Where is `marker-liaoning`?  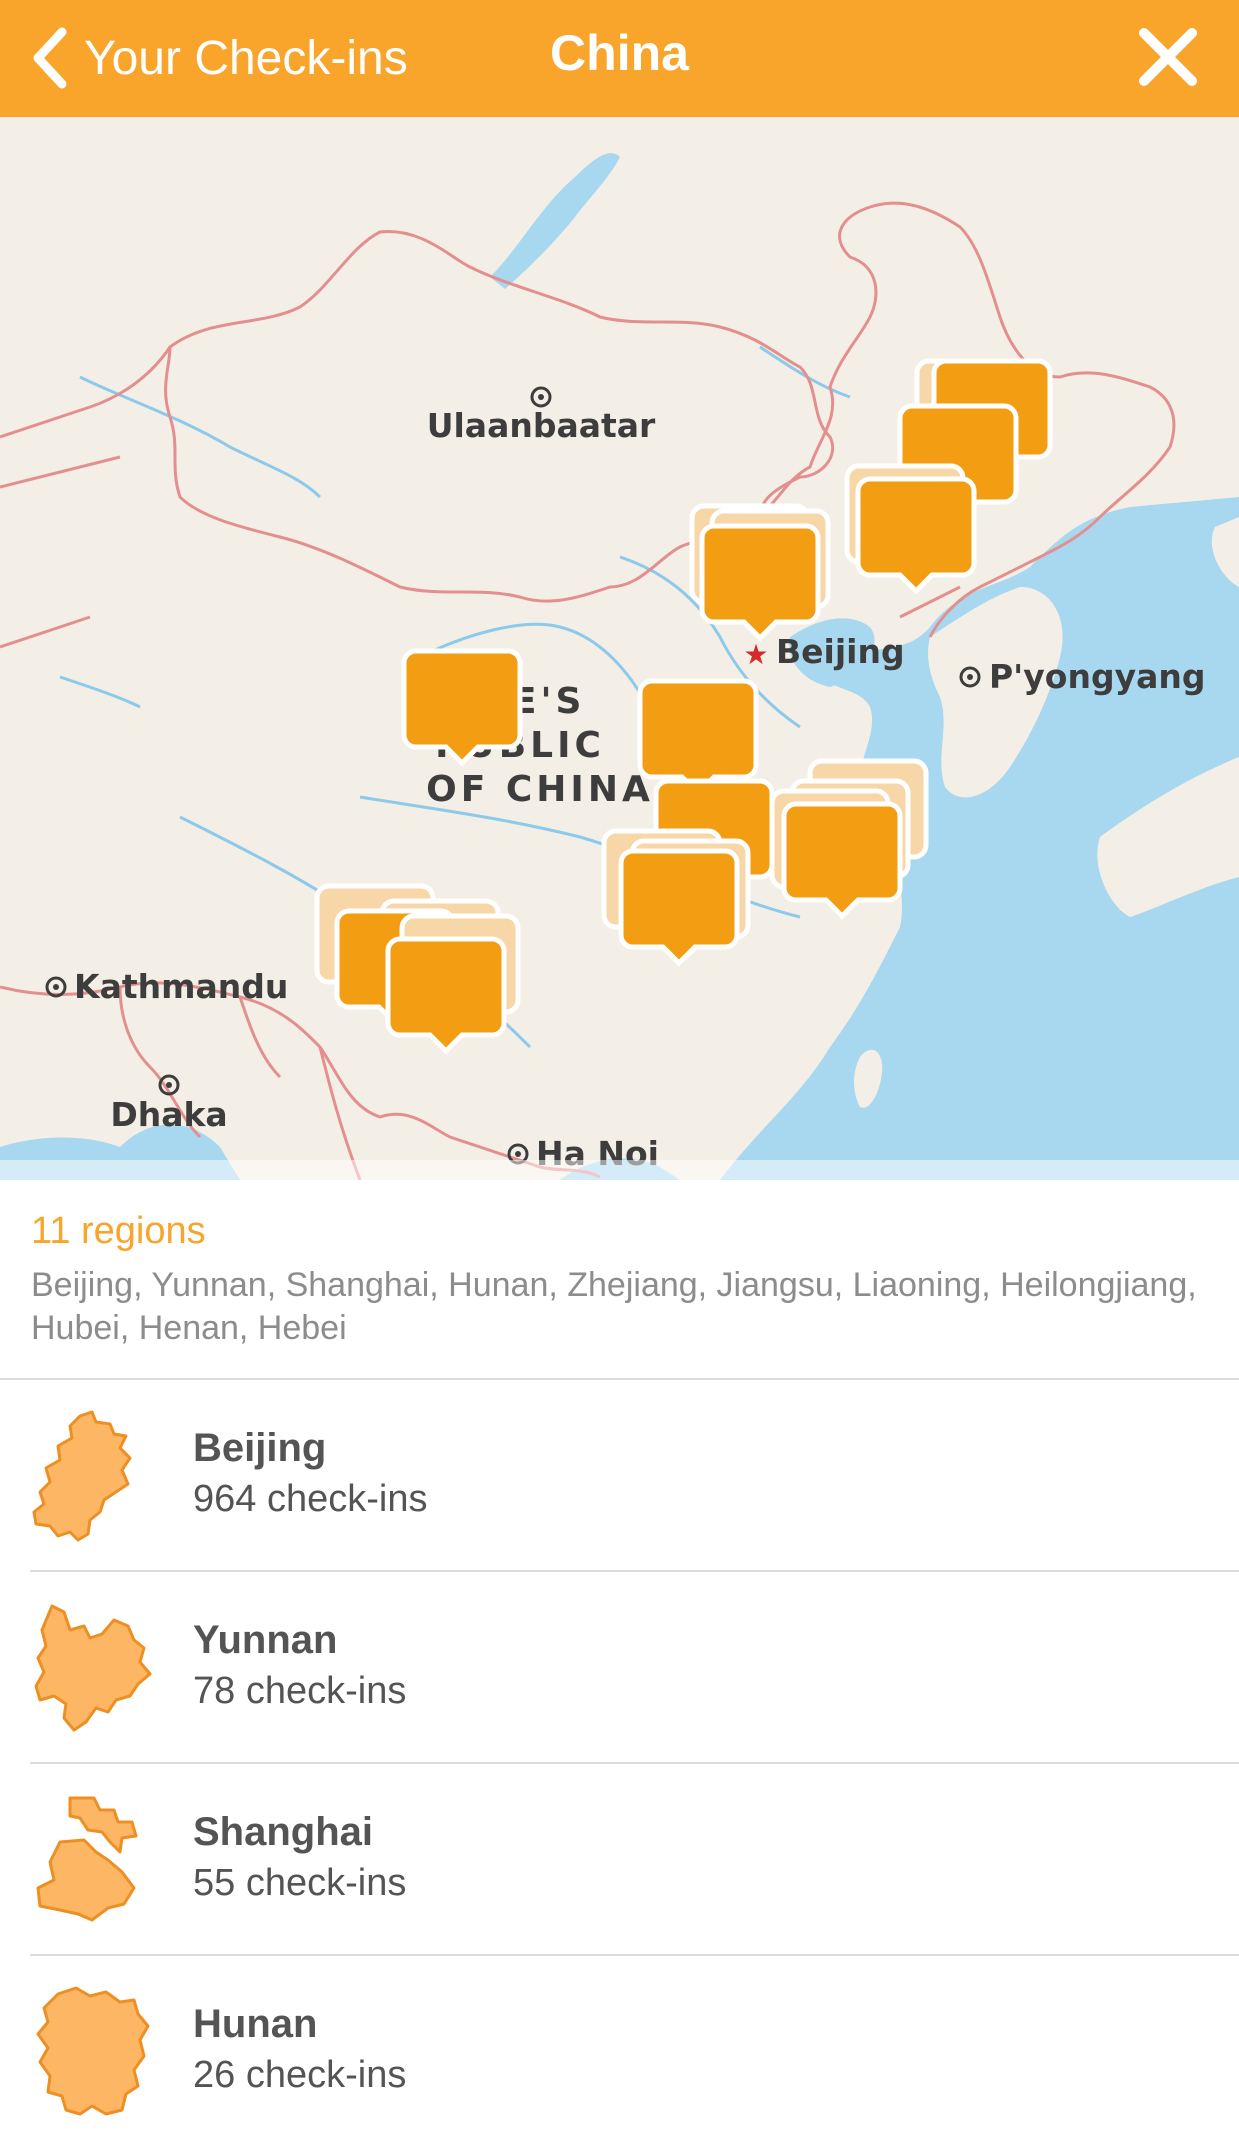
marker-liaoning is located at coordinates (910, 528).